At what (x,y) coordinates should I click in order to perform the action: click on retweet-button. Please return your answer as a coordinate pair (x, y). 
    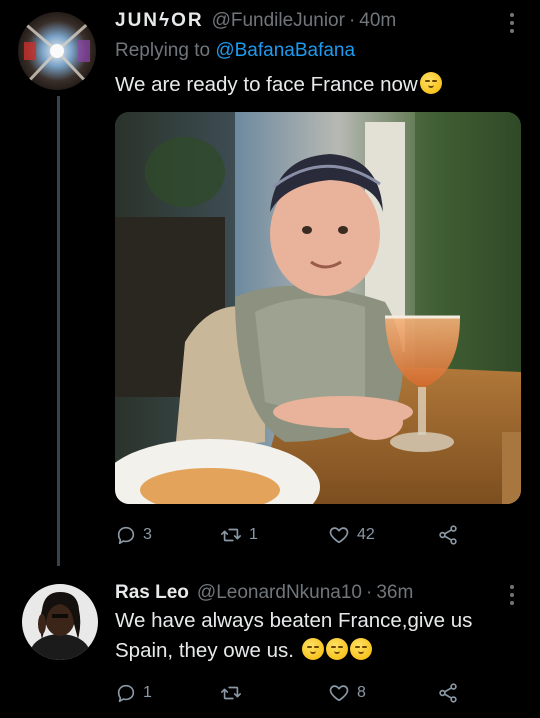
    Looking at the image, I should click on (234, 693).